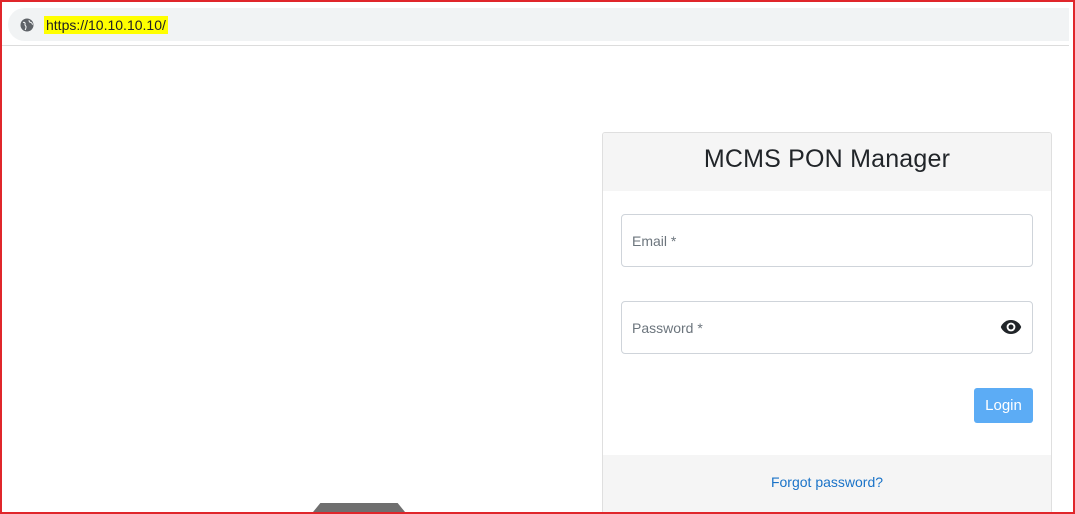 This screenshot has width=1075, height=514. I want to click on login-card-footer: Forgot password?, so click(827, 484).